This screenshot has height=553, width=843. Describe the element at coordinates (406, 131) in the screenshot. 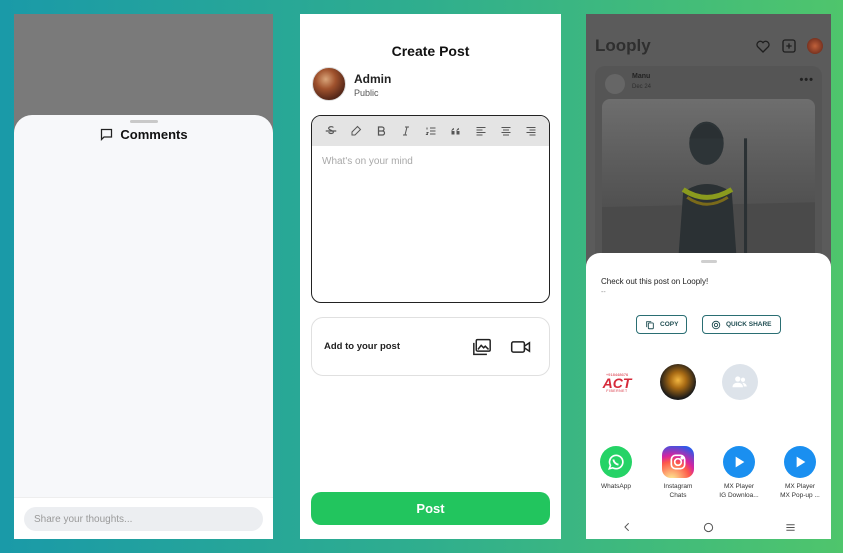

I see `italic-icon` at that location.